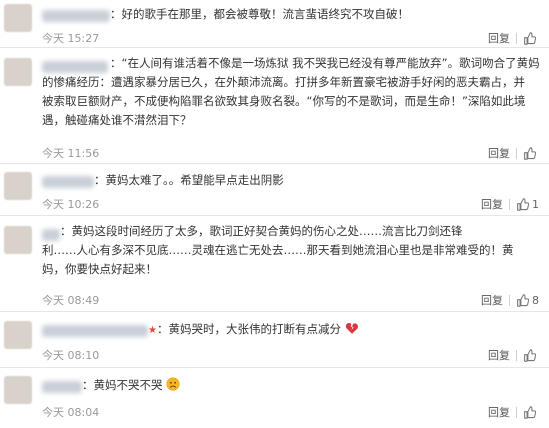 This screenshot has height=428, width=549. I want to click on comment-time: 今天 10:26, so click(71, 204).